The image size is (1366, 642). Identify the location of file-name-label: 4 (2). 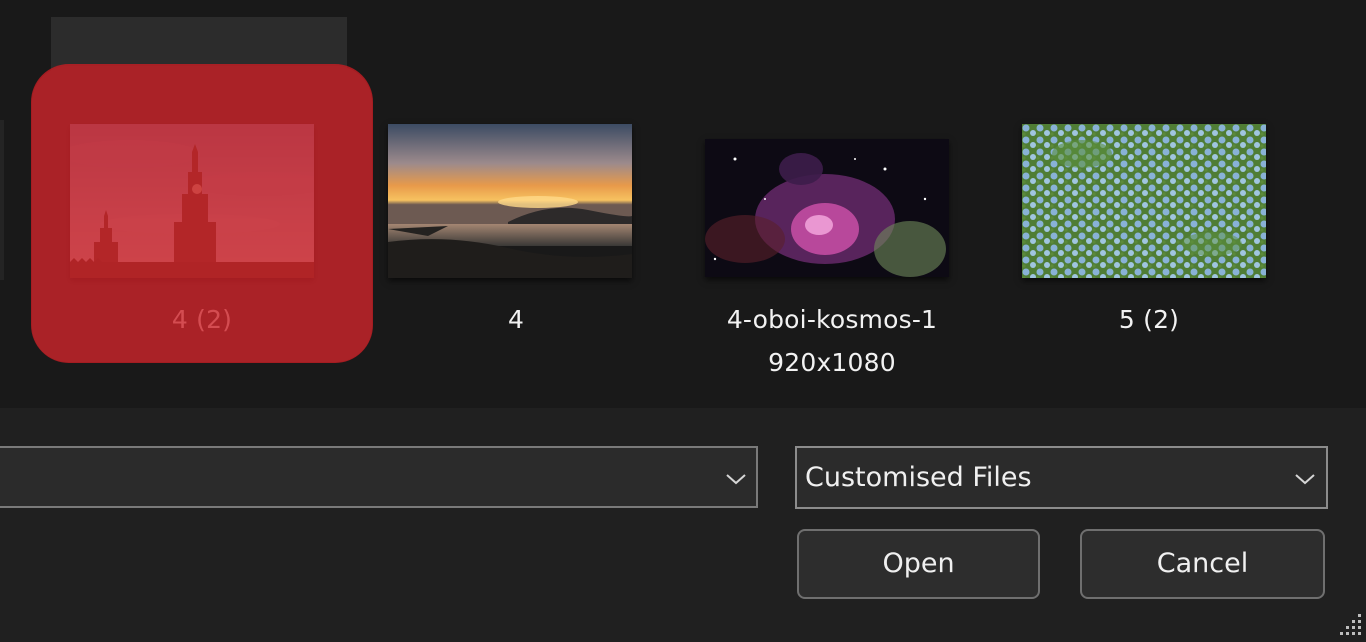
(202, 319).